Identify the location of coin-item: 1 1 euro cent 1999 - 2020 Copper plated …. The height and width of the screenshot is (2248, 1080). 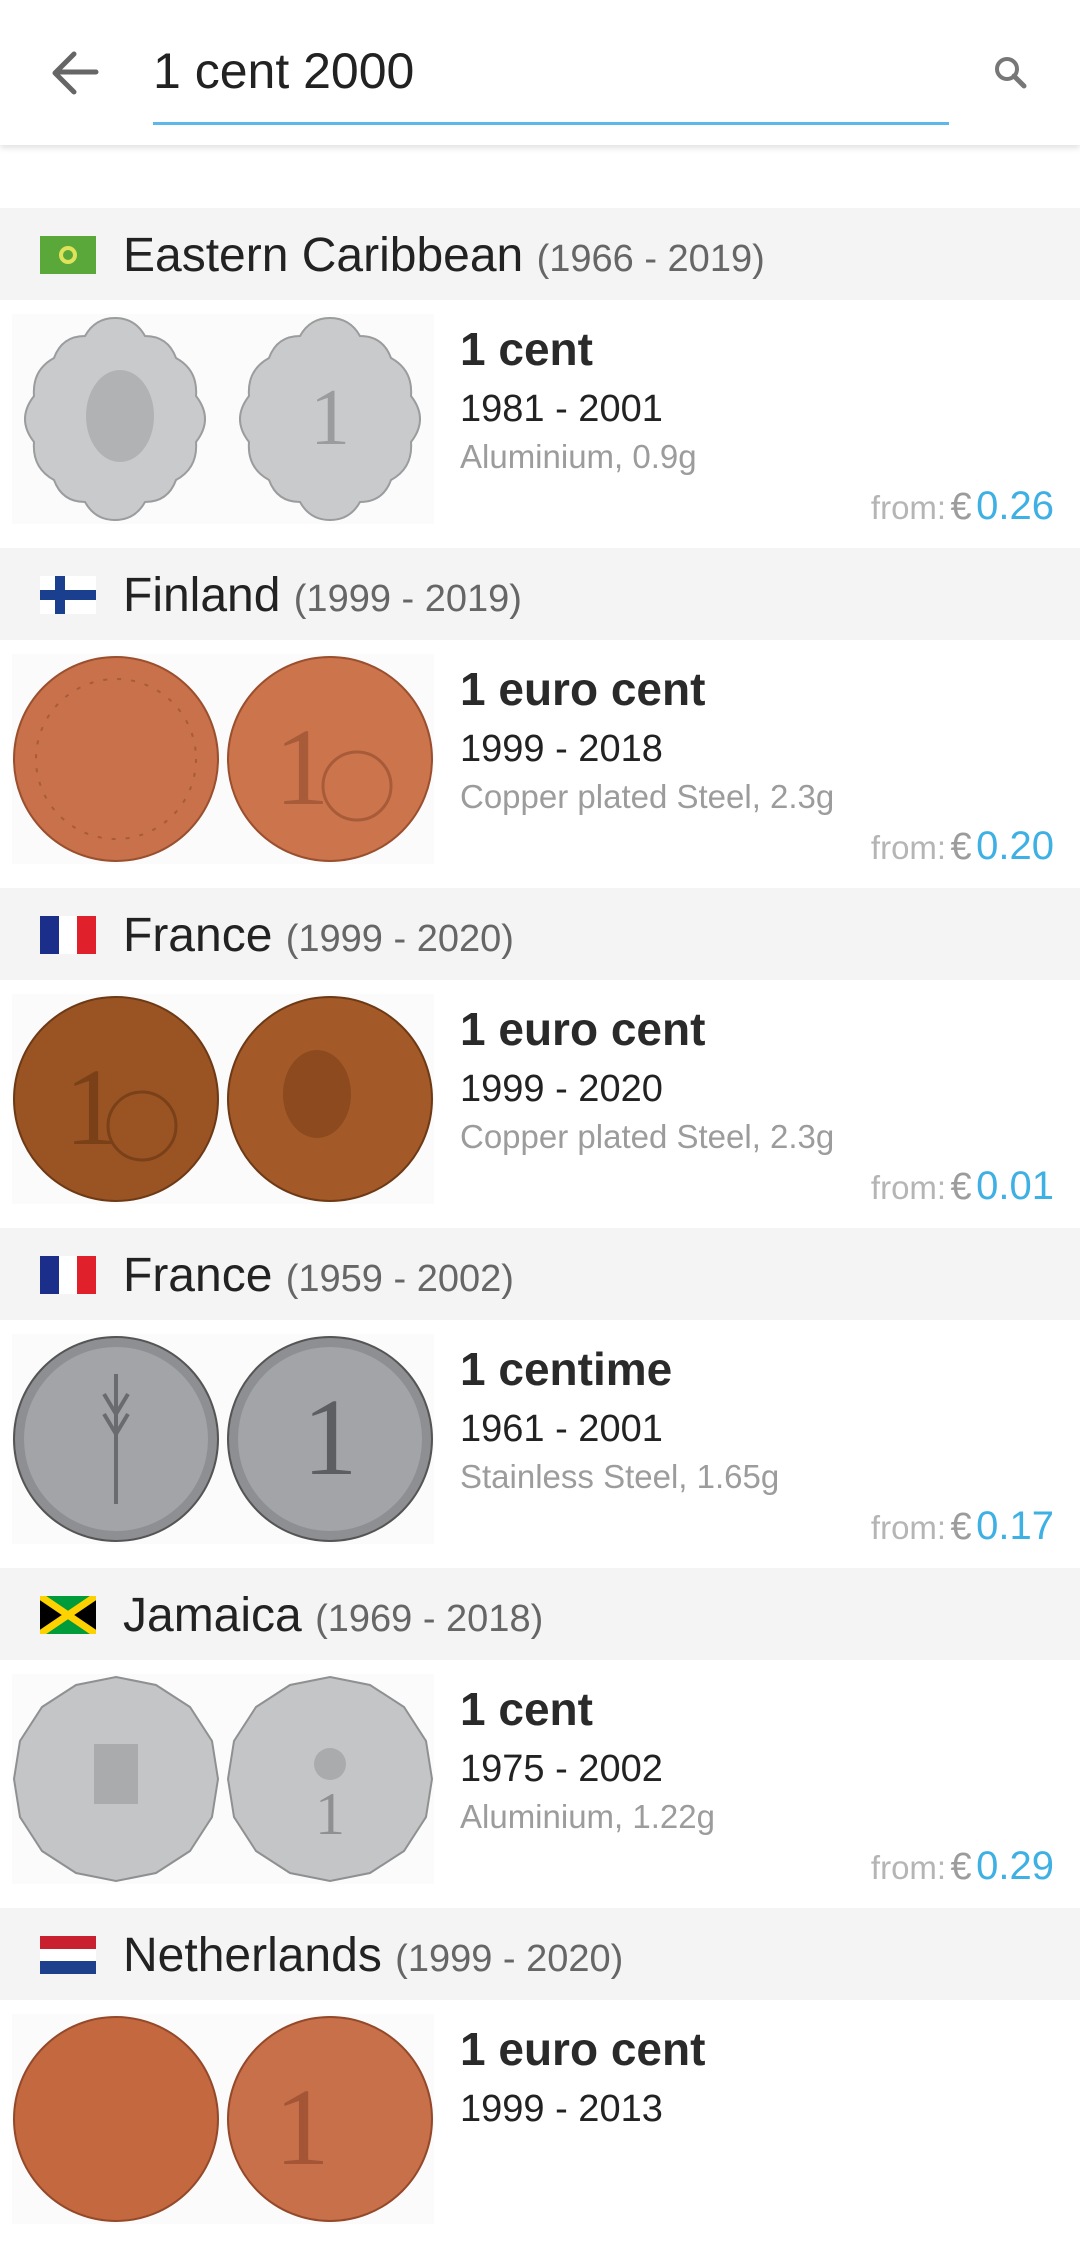
(540, 1104).